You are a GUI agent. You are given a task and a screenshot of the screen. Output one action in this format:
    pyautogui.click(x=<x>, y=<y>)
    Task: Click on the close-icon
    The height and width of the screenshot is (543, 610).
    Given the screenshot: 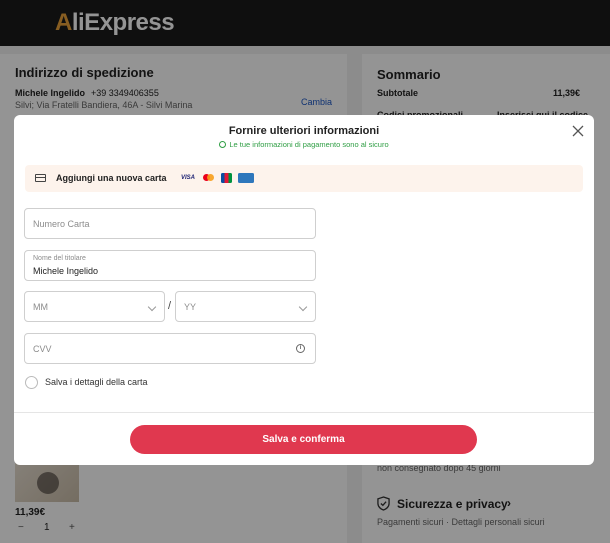 What is the action you would take?
    pyautogui.click(x=578, y=131)
    